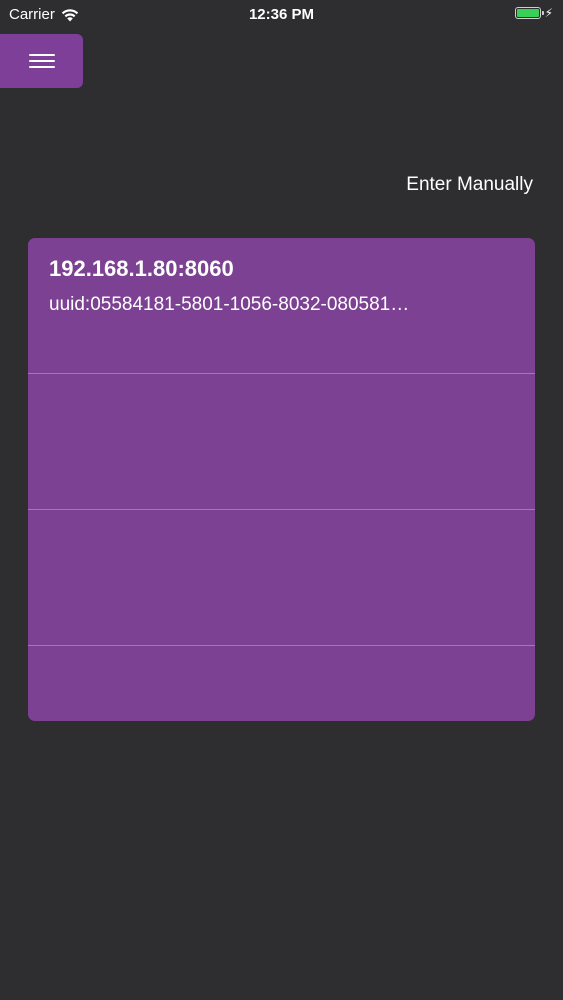  I want to click on status-time: 12:36 PM, so click(281, 14).